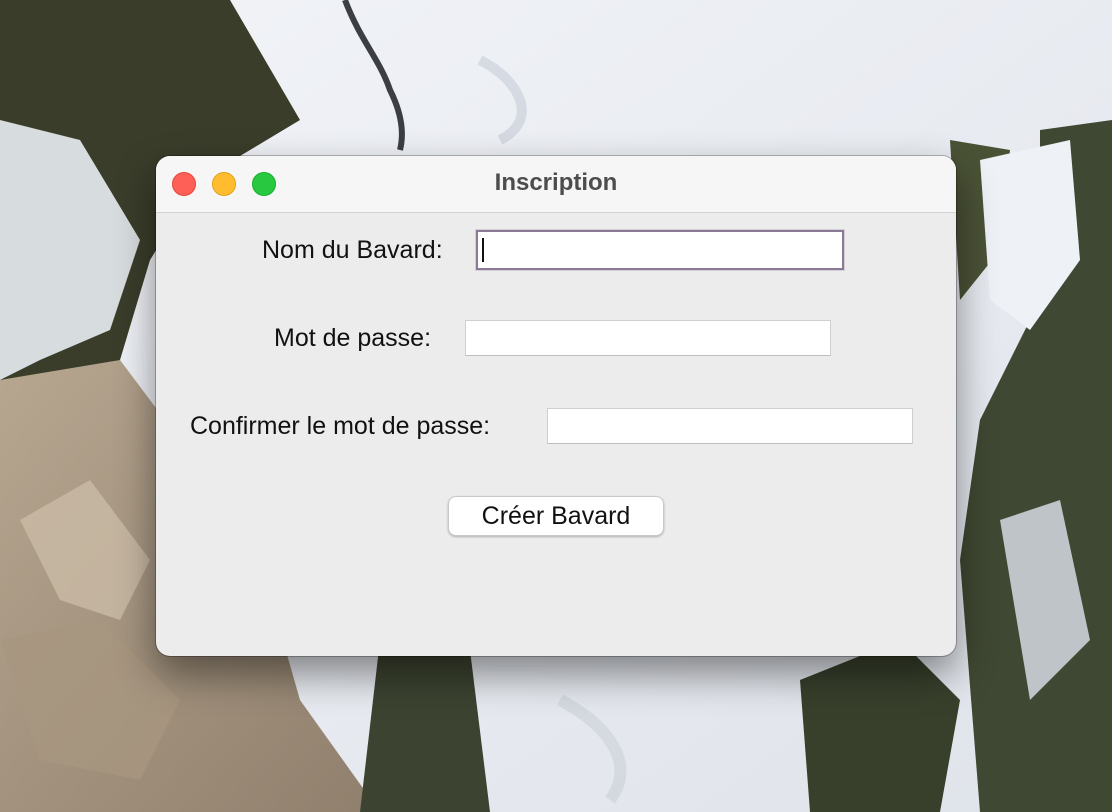 The width and height of the screenshot is (1112, 812). What do you see at coordinates (352, 250) in the screenshot?
I see `username-label: Nom du Bavard:` at bounding box center [352, 250].